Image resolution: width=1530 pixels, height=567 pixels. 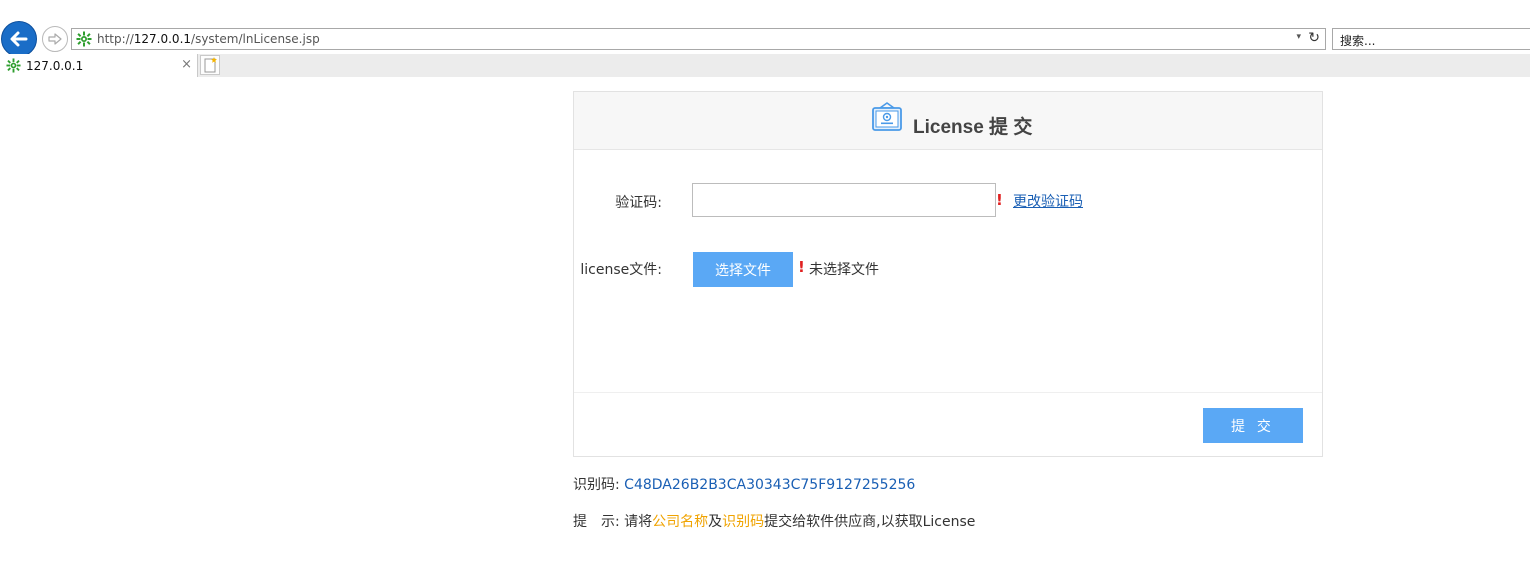 I want to click on panel-title: License 提 交, so click(x=973, y=127).